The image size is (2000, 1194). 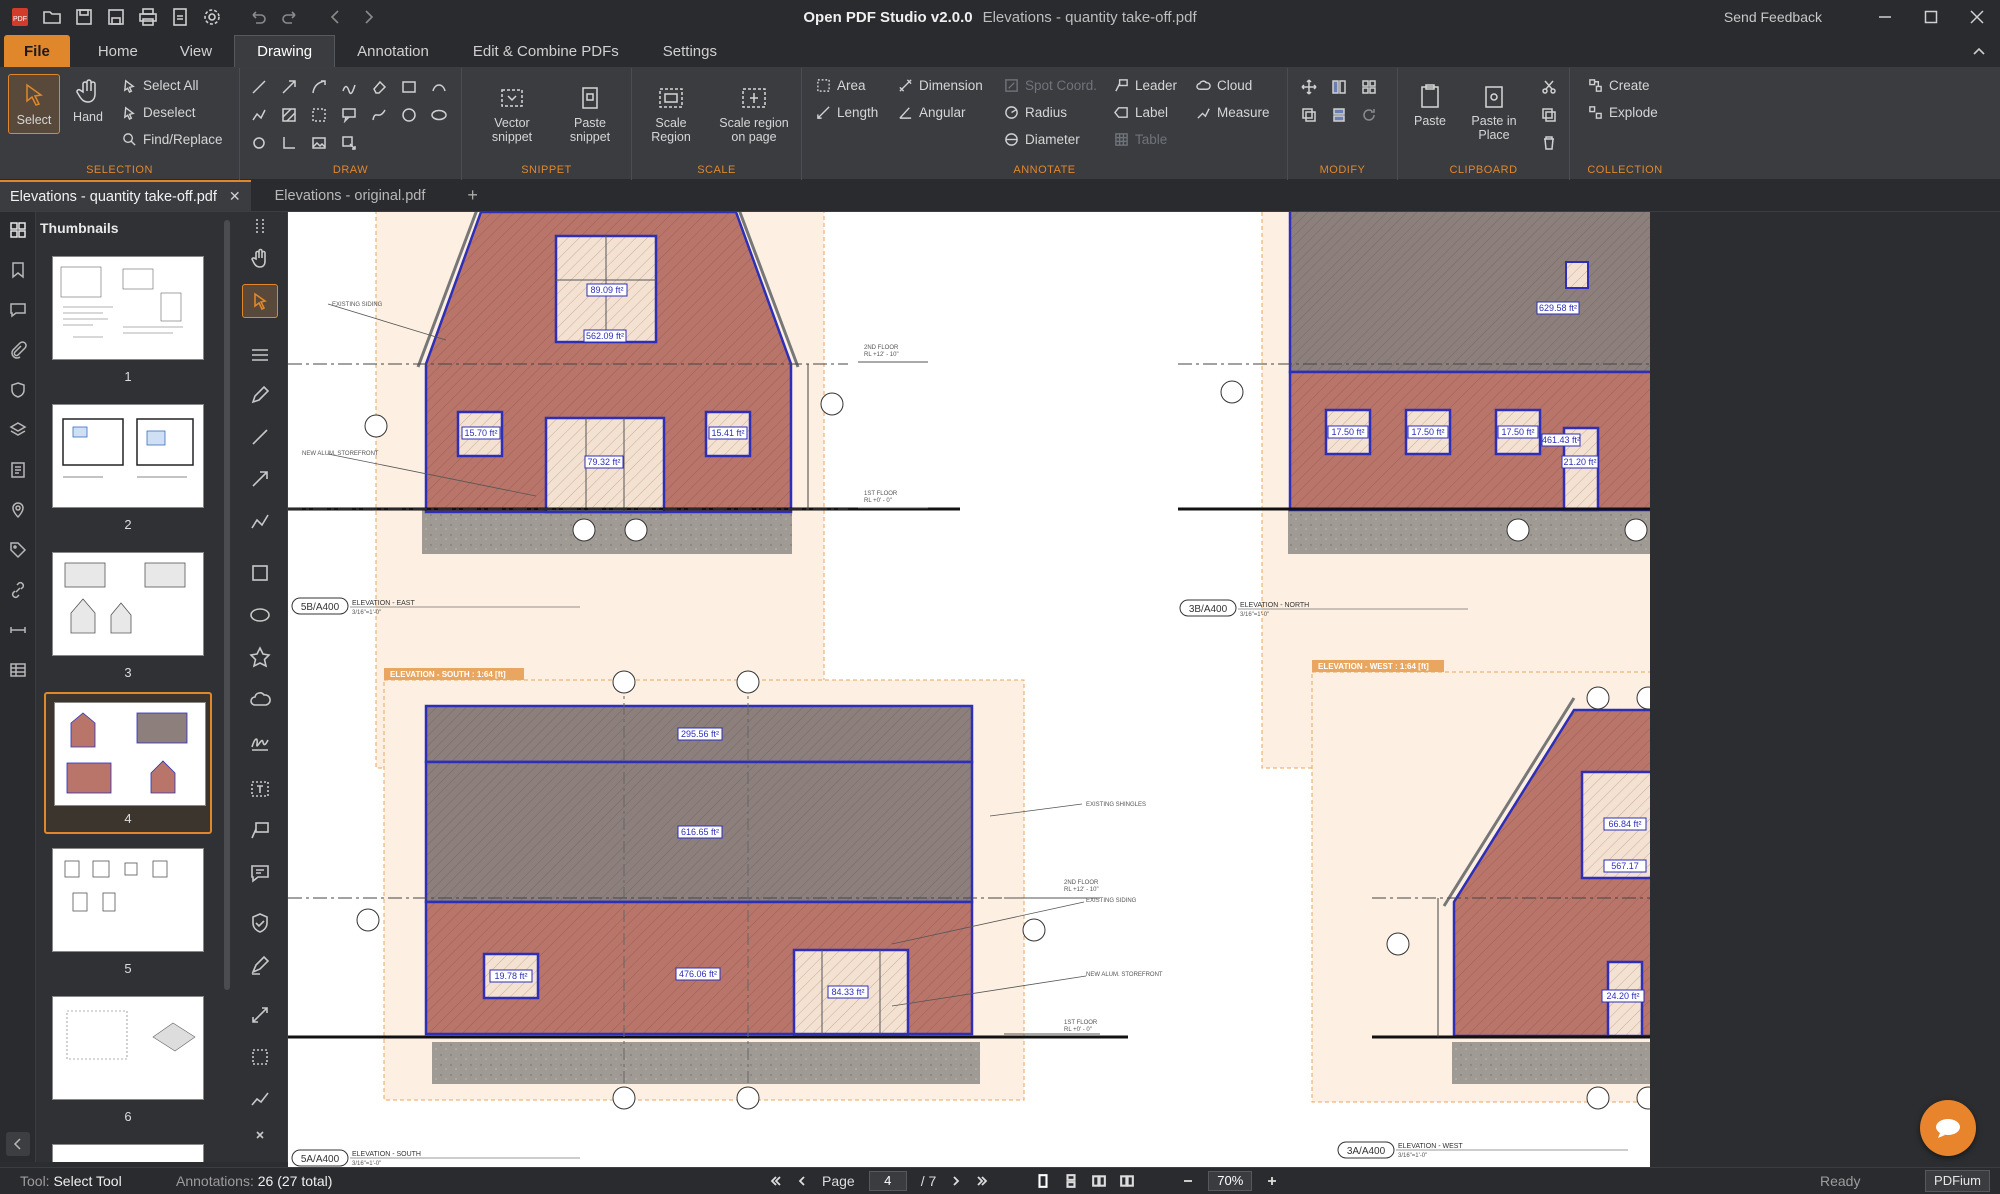 What do you see at coordinates (258, 17) in the screenshot?
I see `undo-icon` at bounding box center [258, 17].